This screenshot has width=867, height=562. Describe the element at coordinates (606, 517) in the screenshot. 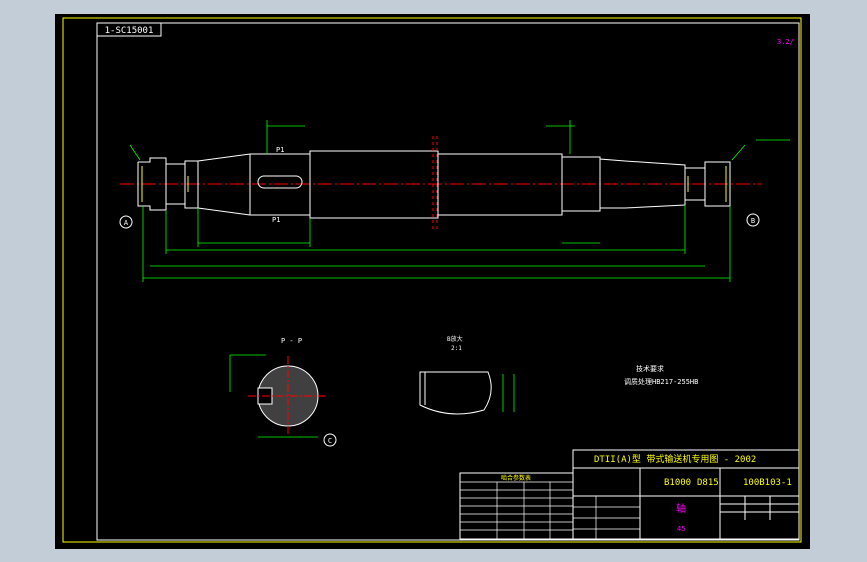

I see `signature-block` at that location.